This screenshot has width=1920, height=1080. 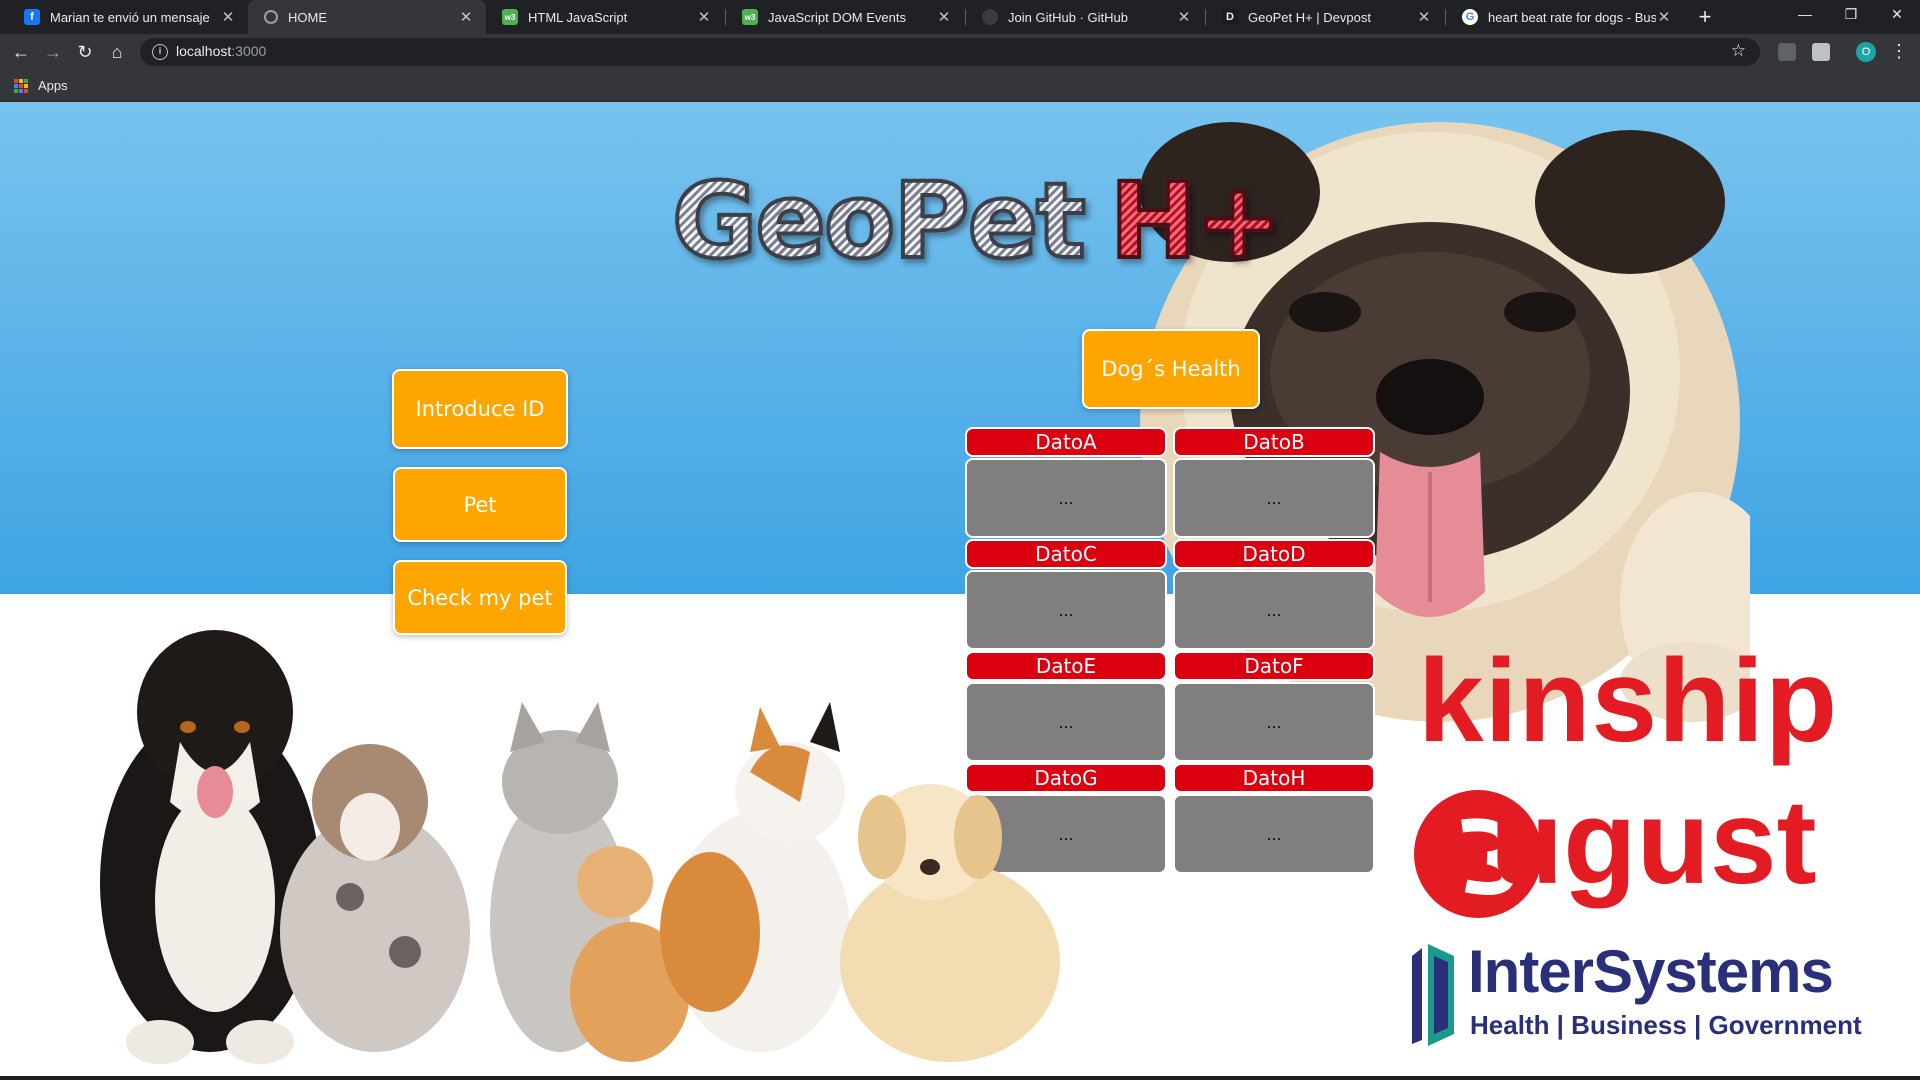 I want to click on august-logo: ugust, so click(x=1645, y=852).